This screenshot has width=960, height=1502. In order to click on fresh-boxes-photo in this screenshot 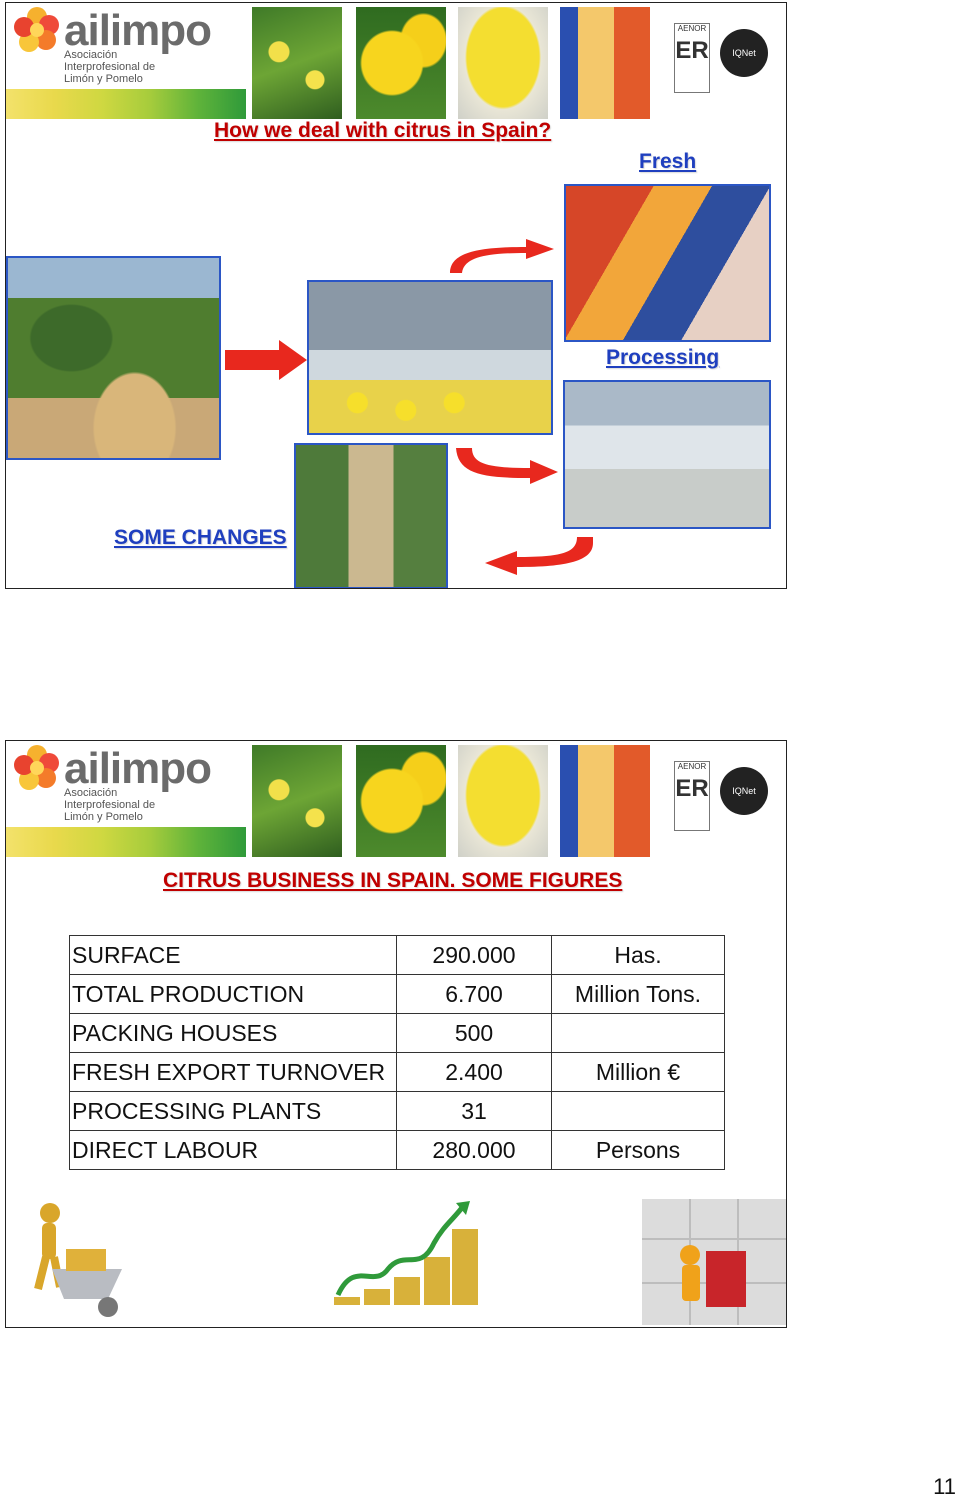, I will do `click(667, 263)`.